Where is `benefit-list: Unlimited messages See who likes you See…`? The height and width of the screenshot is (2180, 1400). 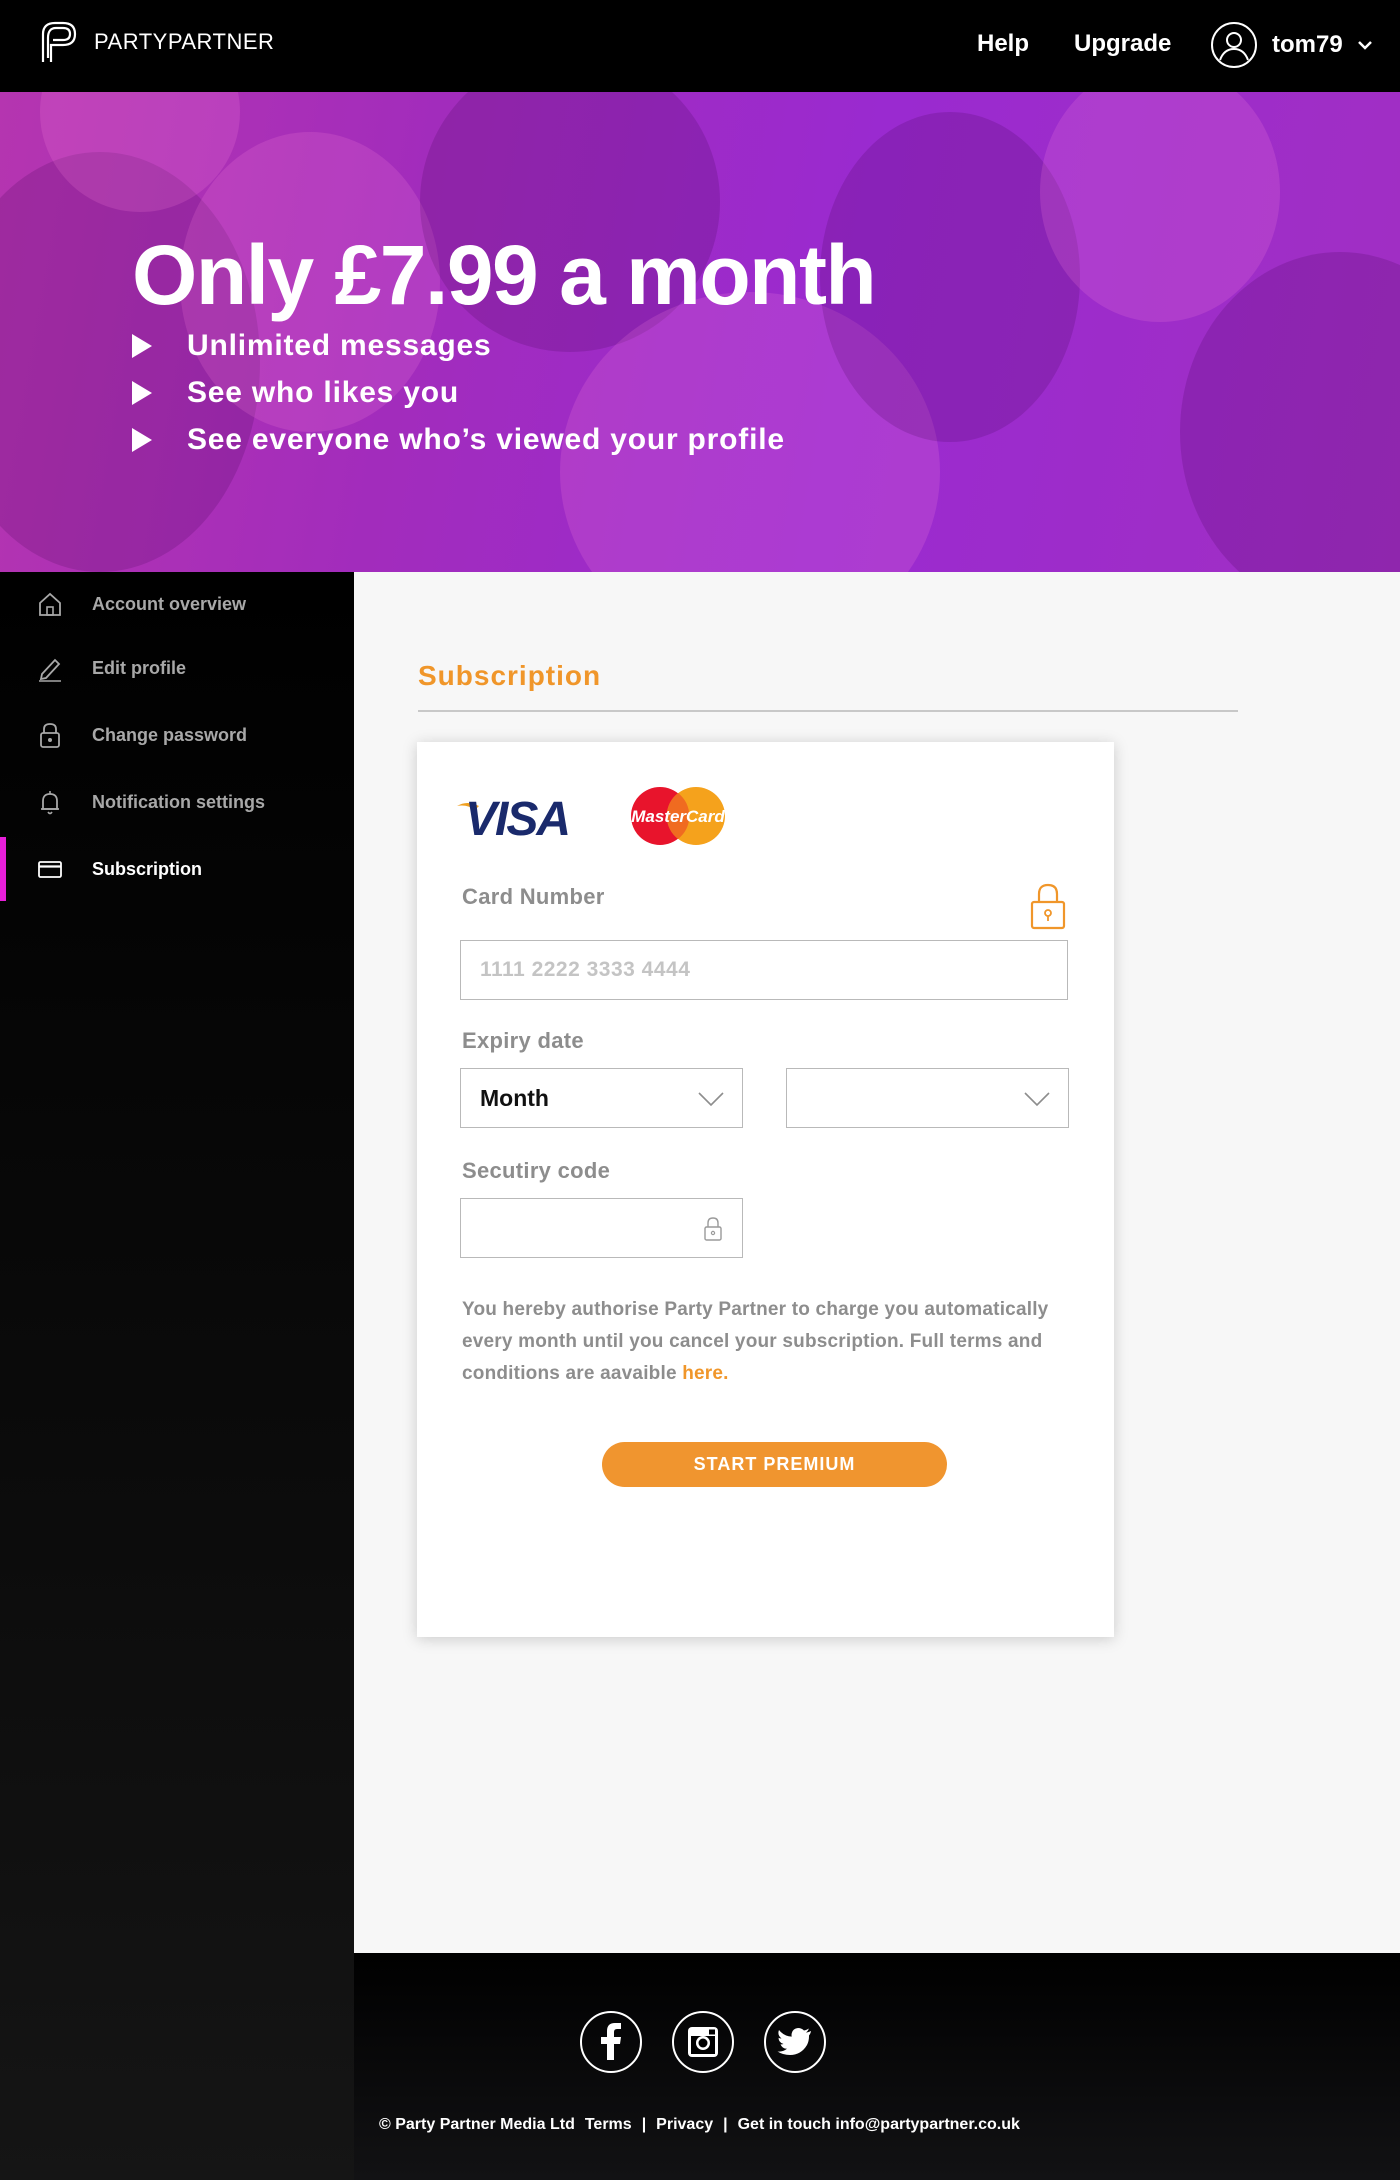
benefit-list: Unlimited messages See who likes you See… is located at coordinates (458, 392).